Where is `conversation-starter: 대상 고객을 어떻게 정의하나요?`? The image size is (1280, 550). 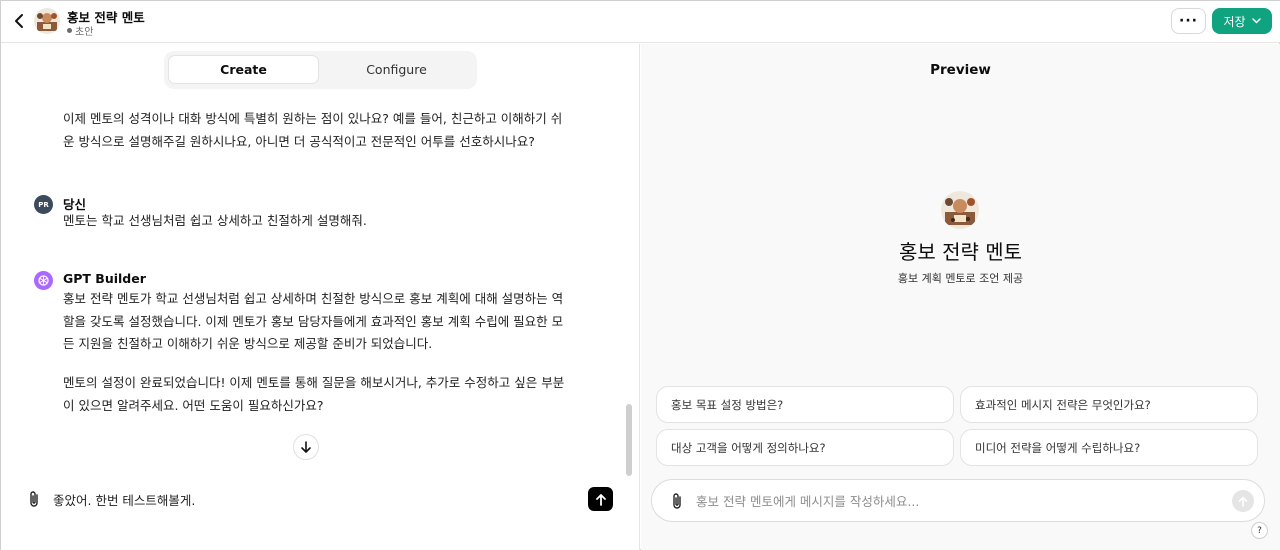 conversation-starter: 대상 고객을 어떻게 정의하나요? is located at coordinates (805, 447).